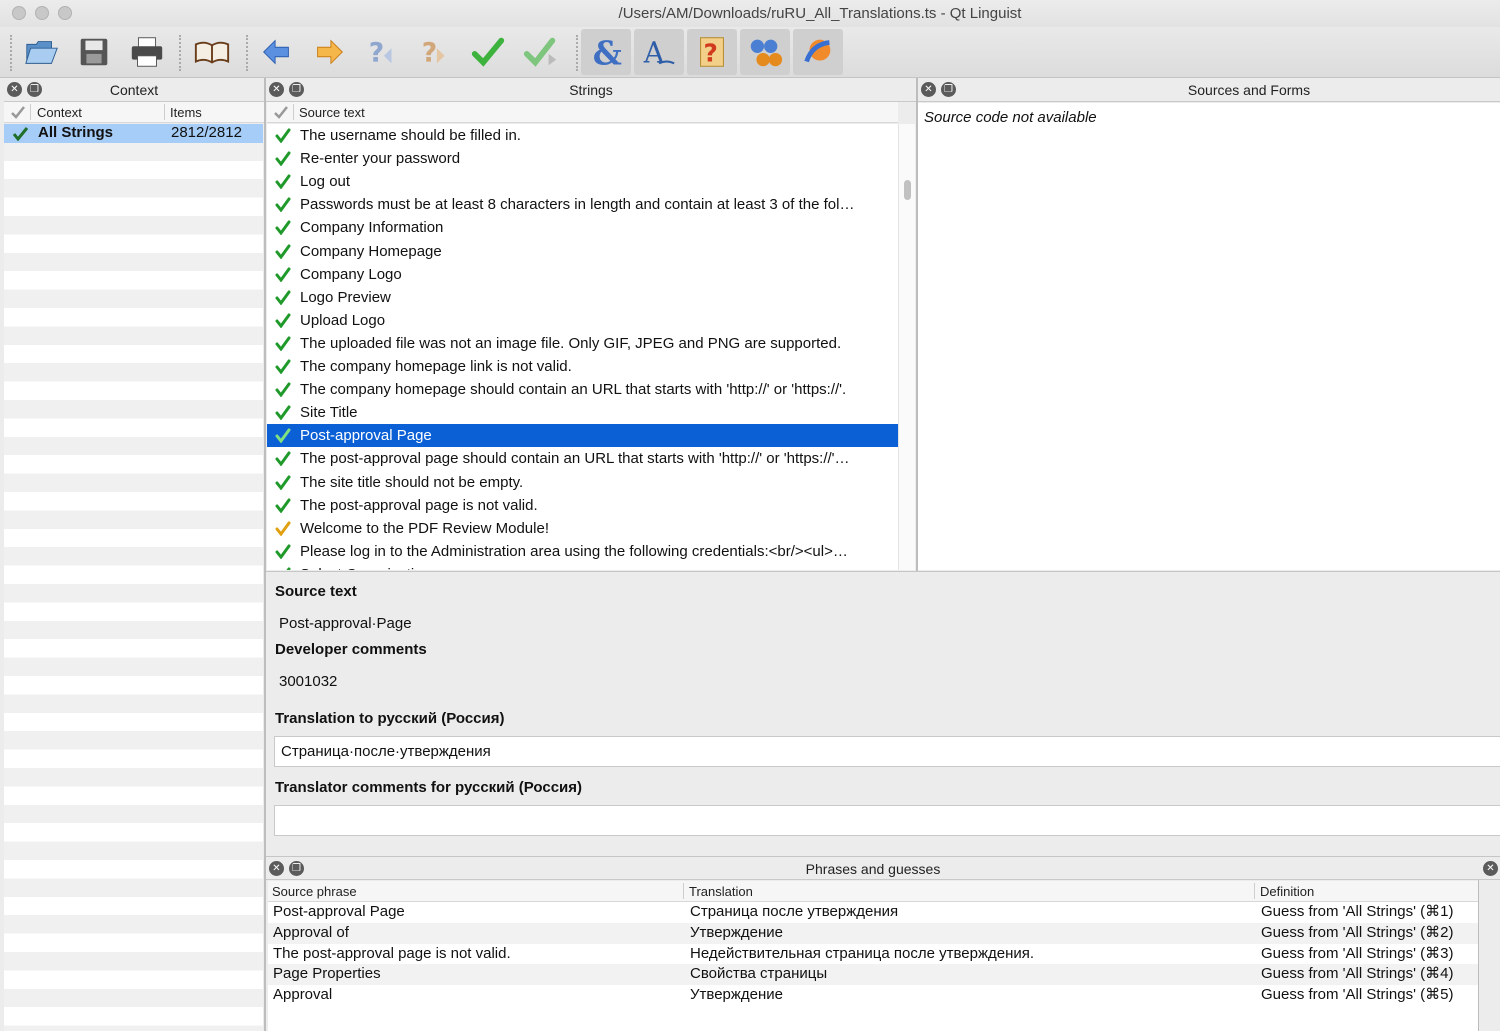  What do you see at coordinates (134, 112) in the screenshot?
I see `context-table-header: Context Items` at bounding box center [134, 112].